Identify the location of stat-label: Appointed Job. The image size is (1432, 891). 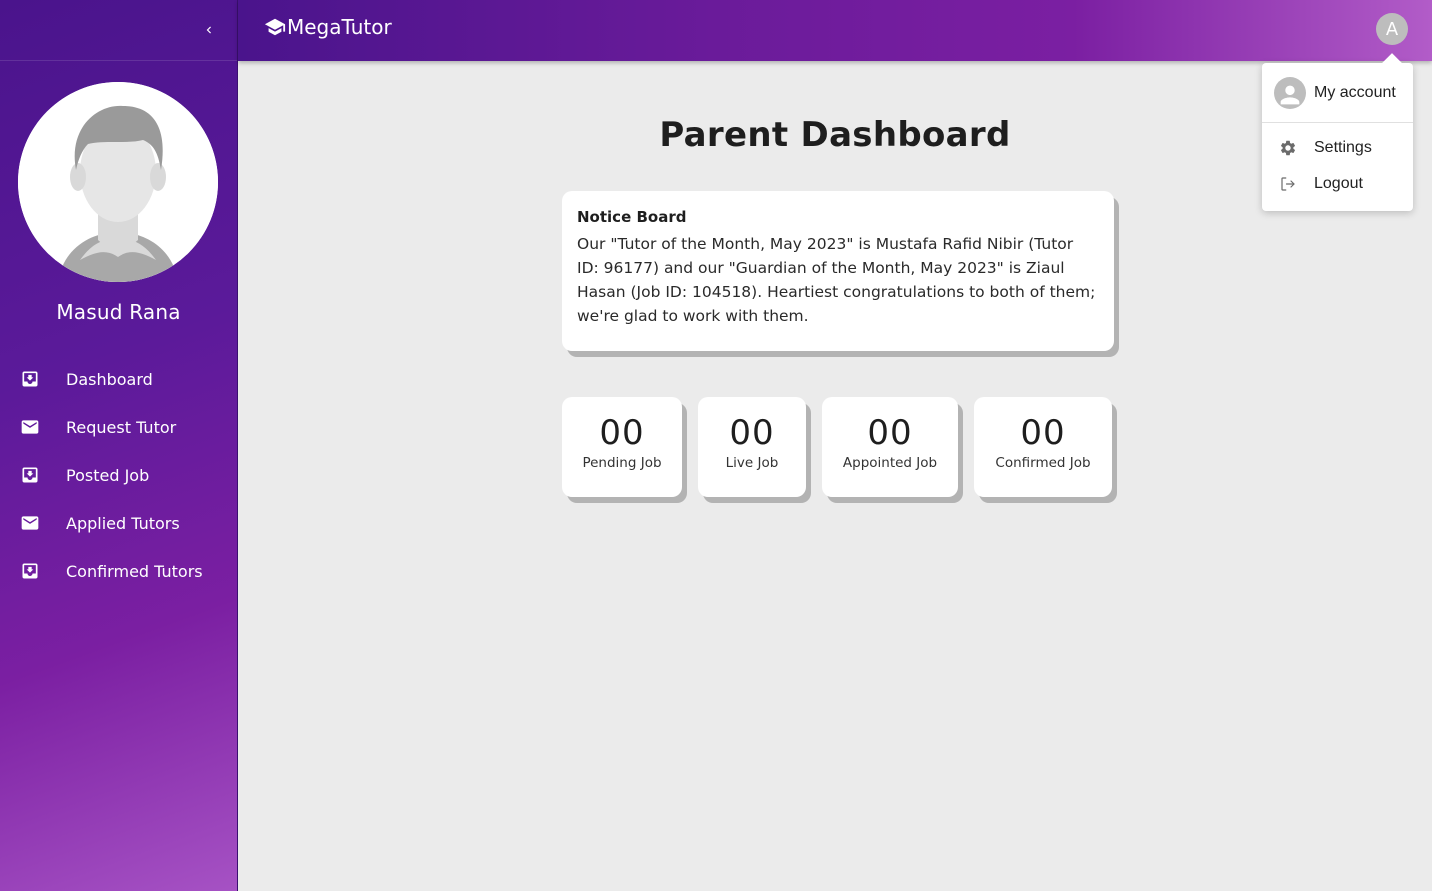
(890, 463).